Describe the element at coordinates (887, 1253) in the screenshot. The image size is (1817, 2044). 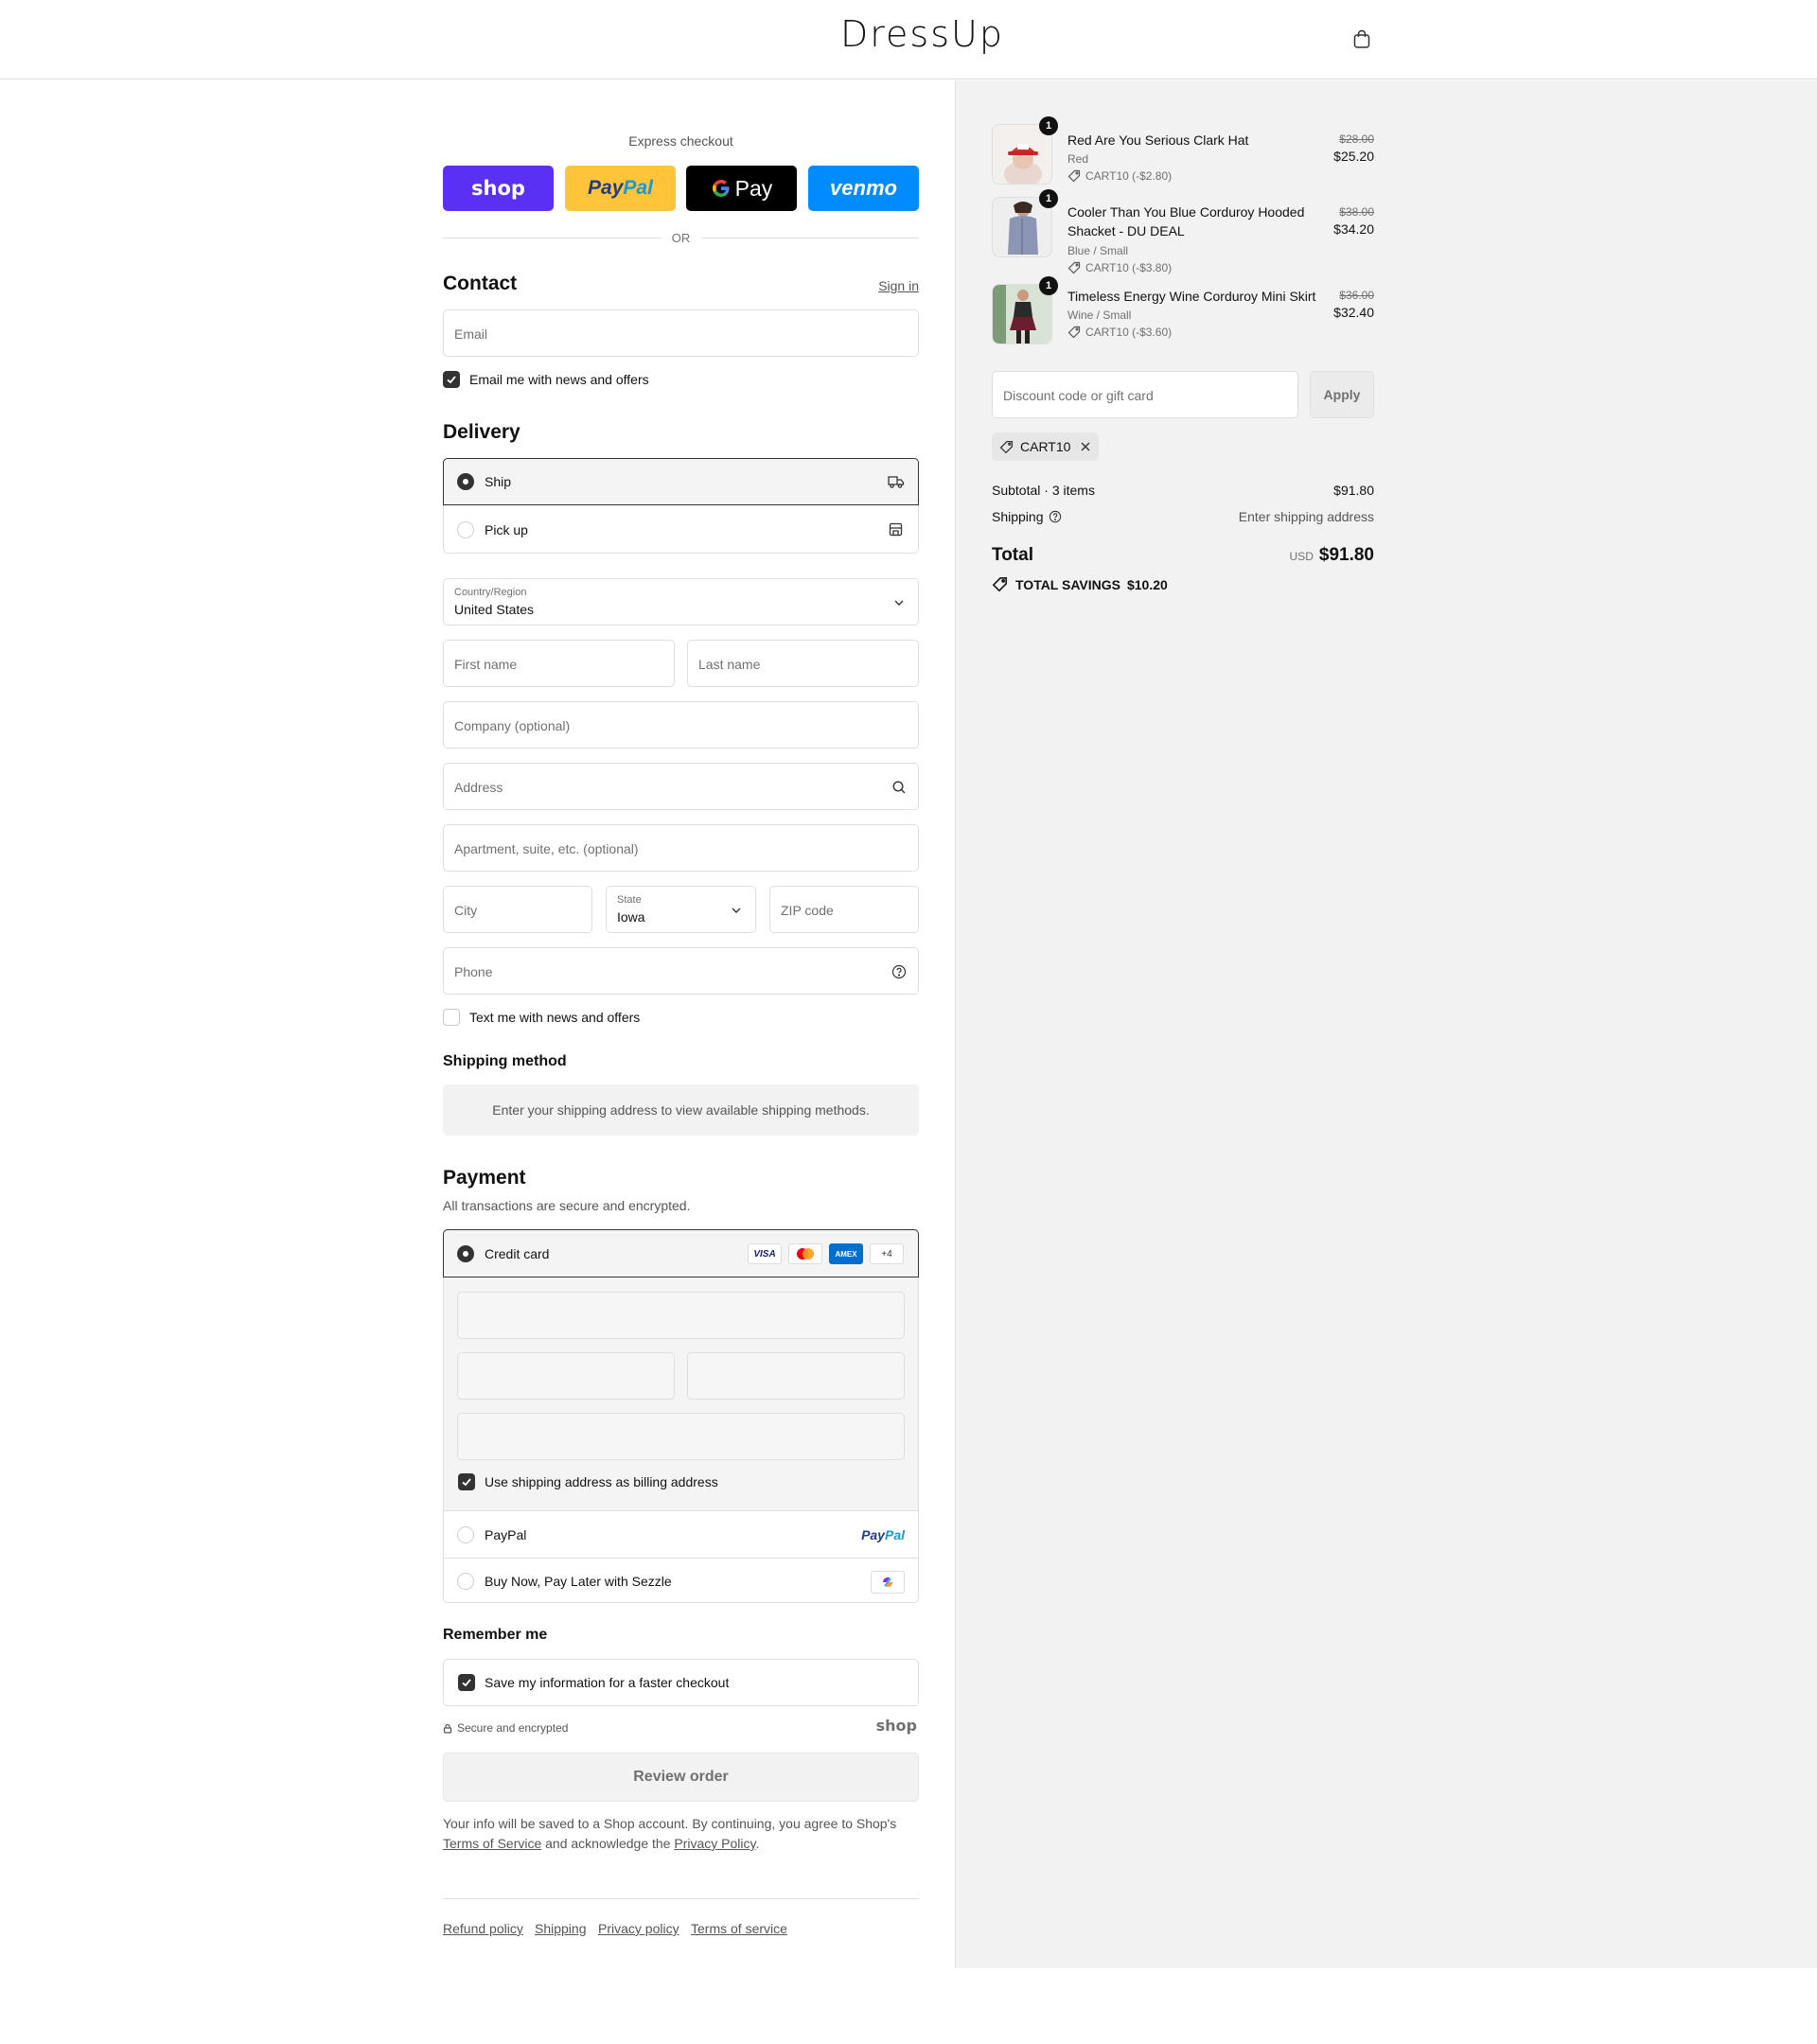
I see `more-cards-badge: +4` at that location.